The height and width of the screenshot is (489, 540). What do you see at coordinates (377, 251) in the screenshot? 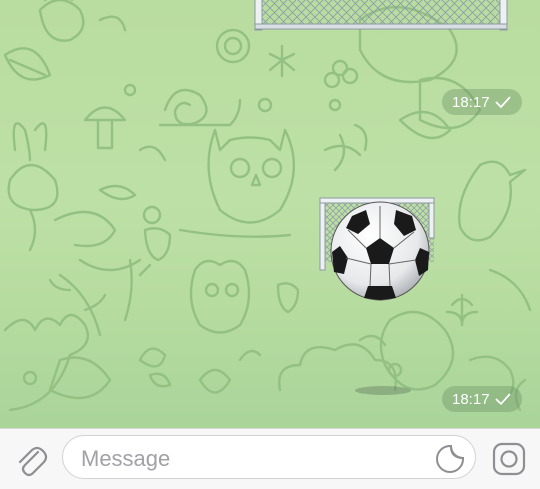
I see `soccer-ball-sticker` at bounding box center [377, 251].